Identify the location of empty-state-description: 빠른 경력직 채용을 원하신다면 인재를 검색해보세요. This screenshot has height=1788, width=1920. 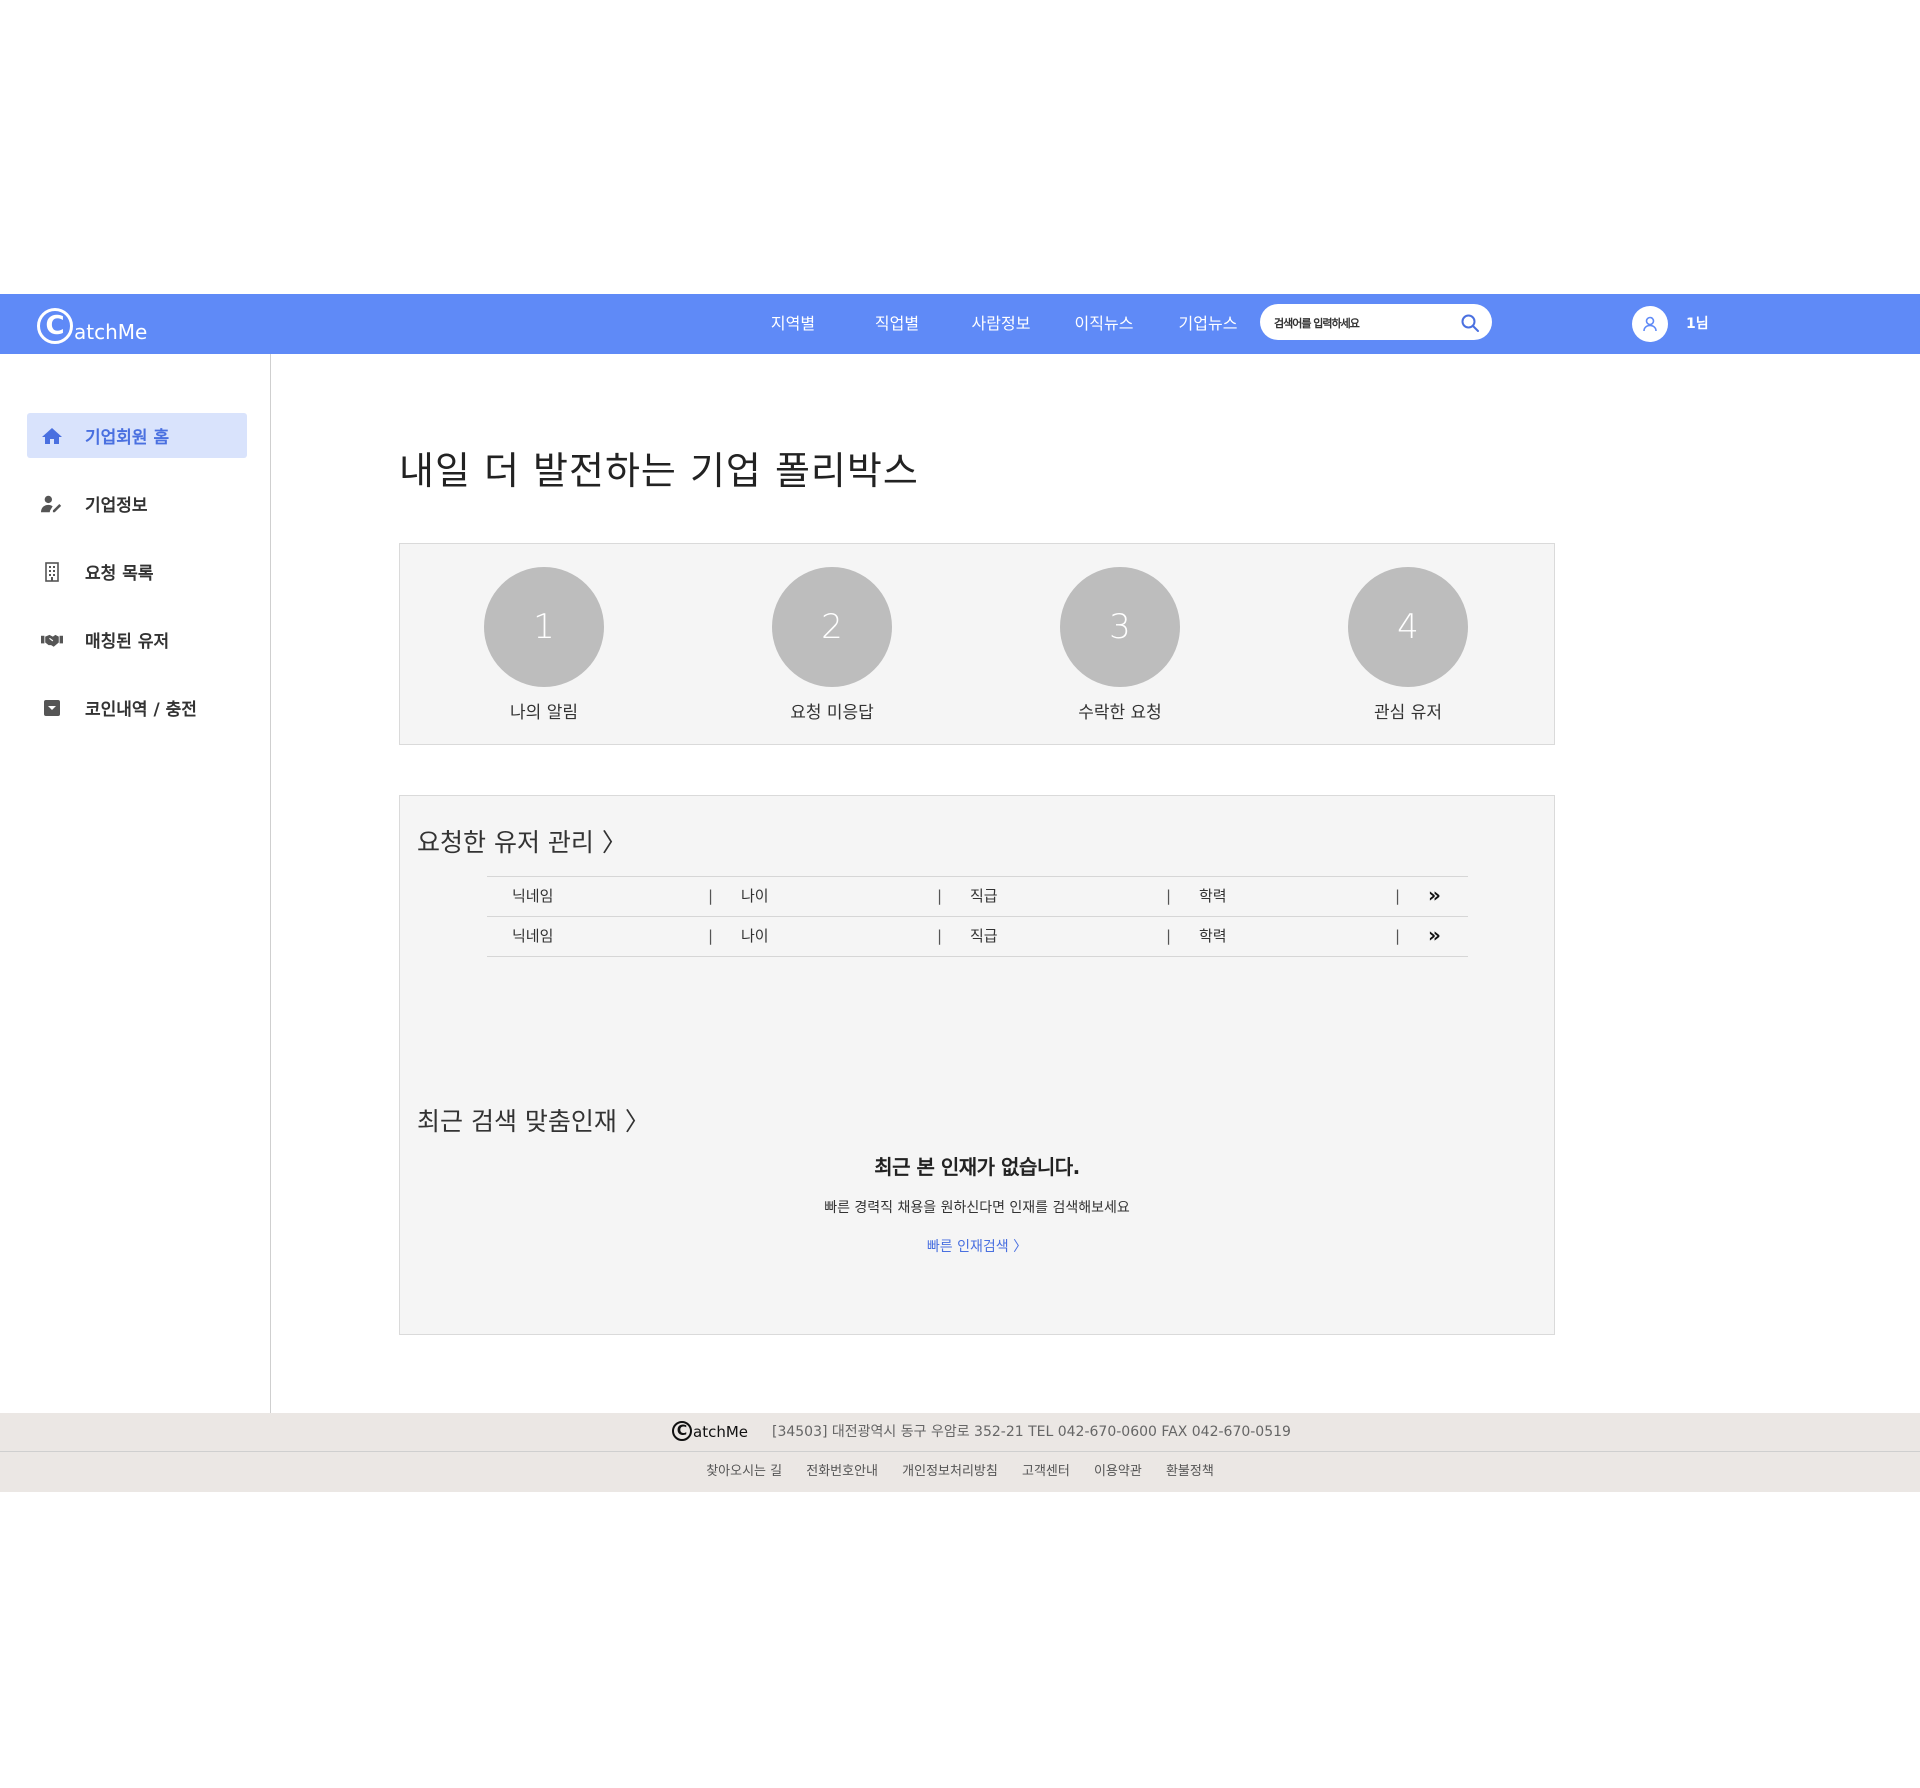
(977, 1208).